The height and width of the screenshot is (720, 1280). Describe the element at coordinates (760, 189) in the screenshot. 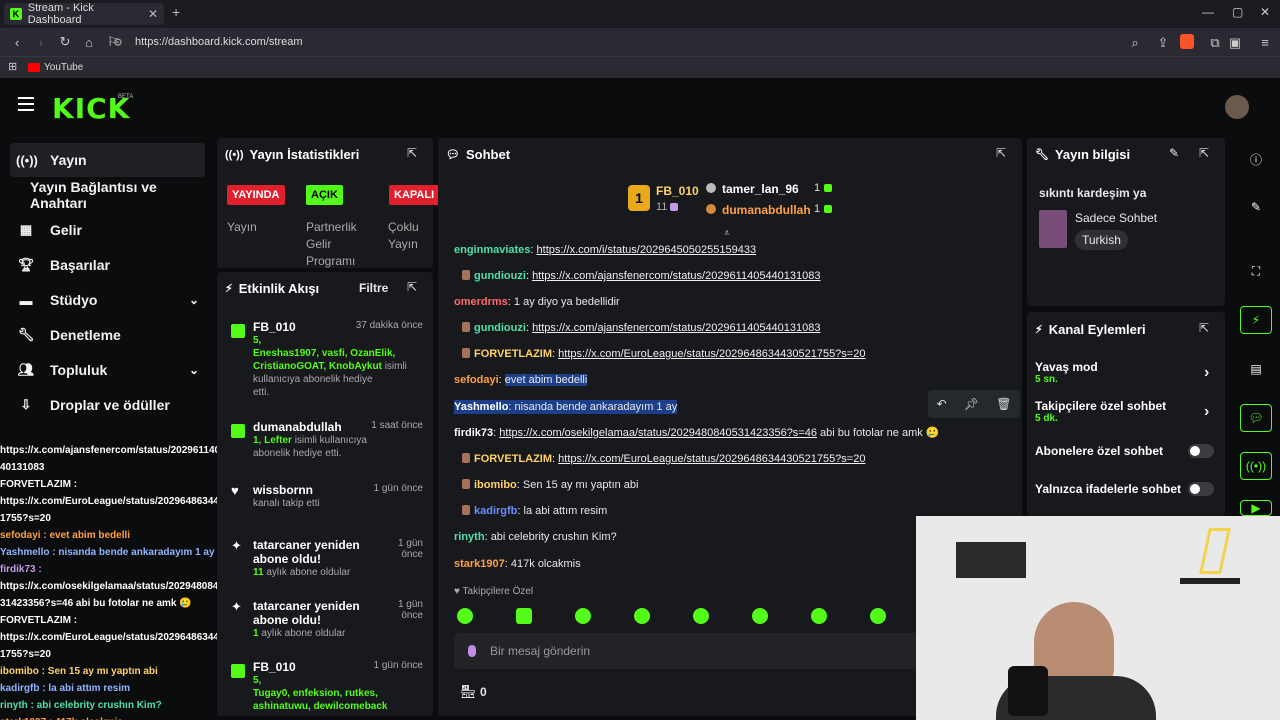

I see `leader-second-name: tamer_lan_96` at that location.